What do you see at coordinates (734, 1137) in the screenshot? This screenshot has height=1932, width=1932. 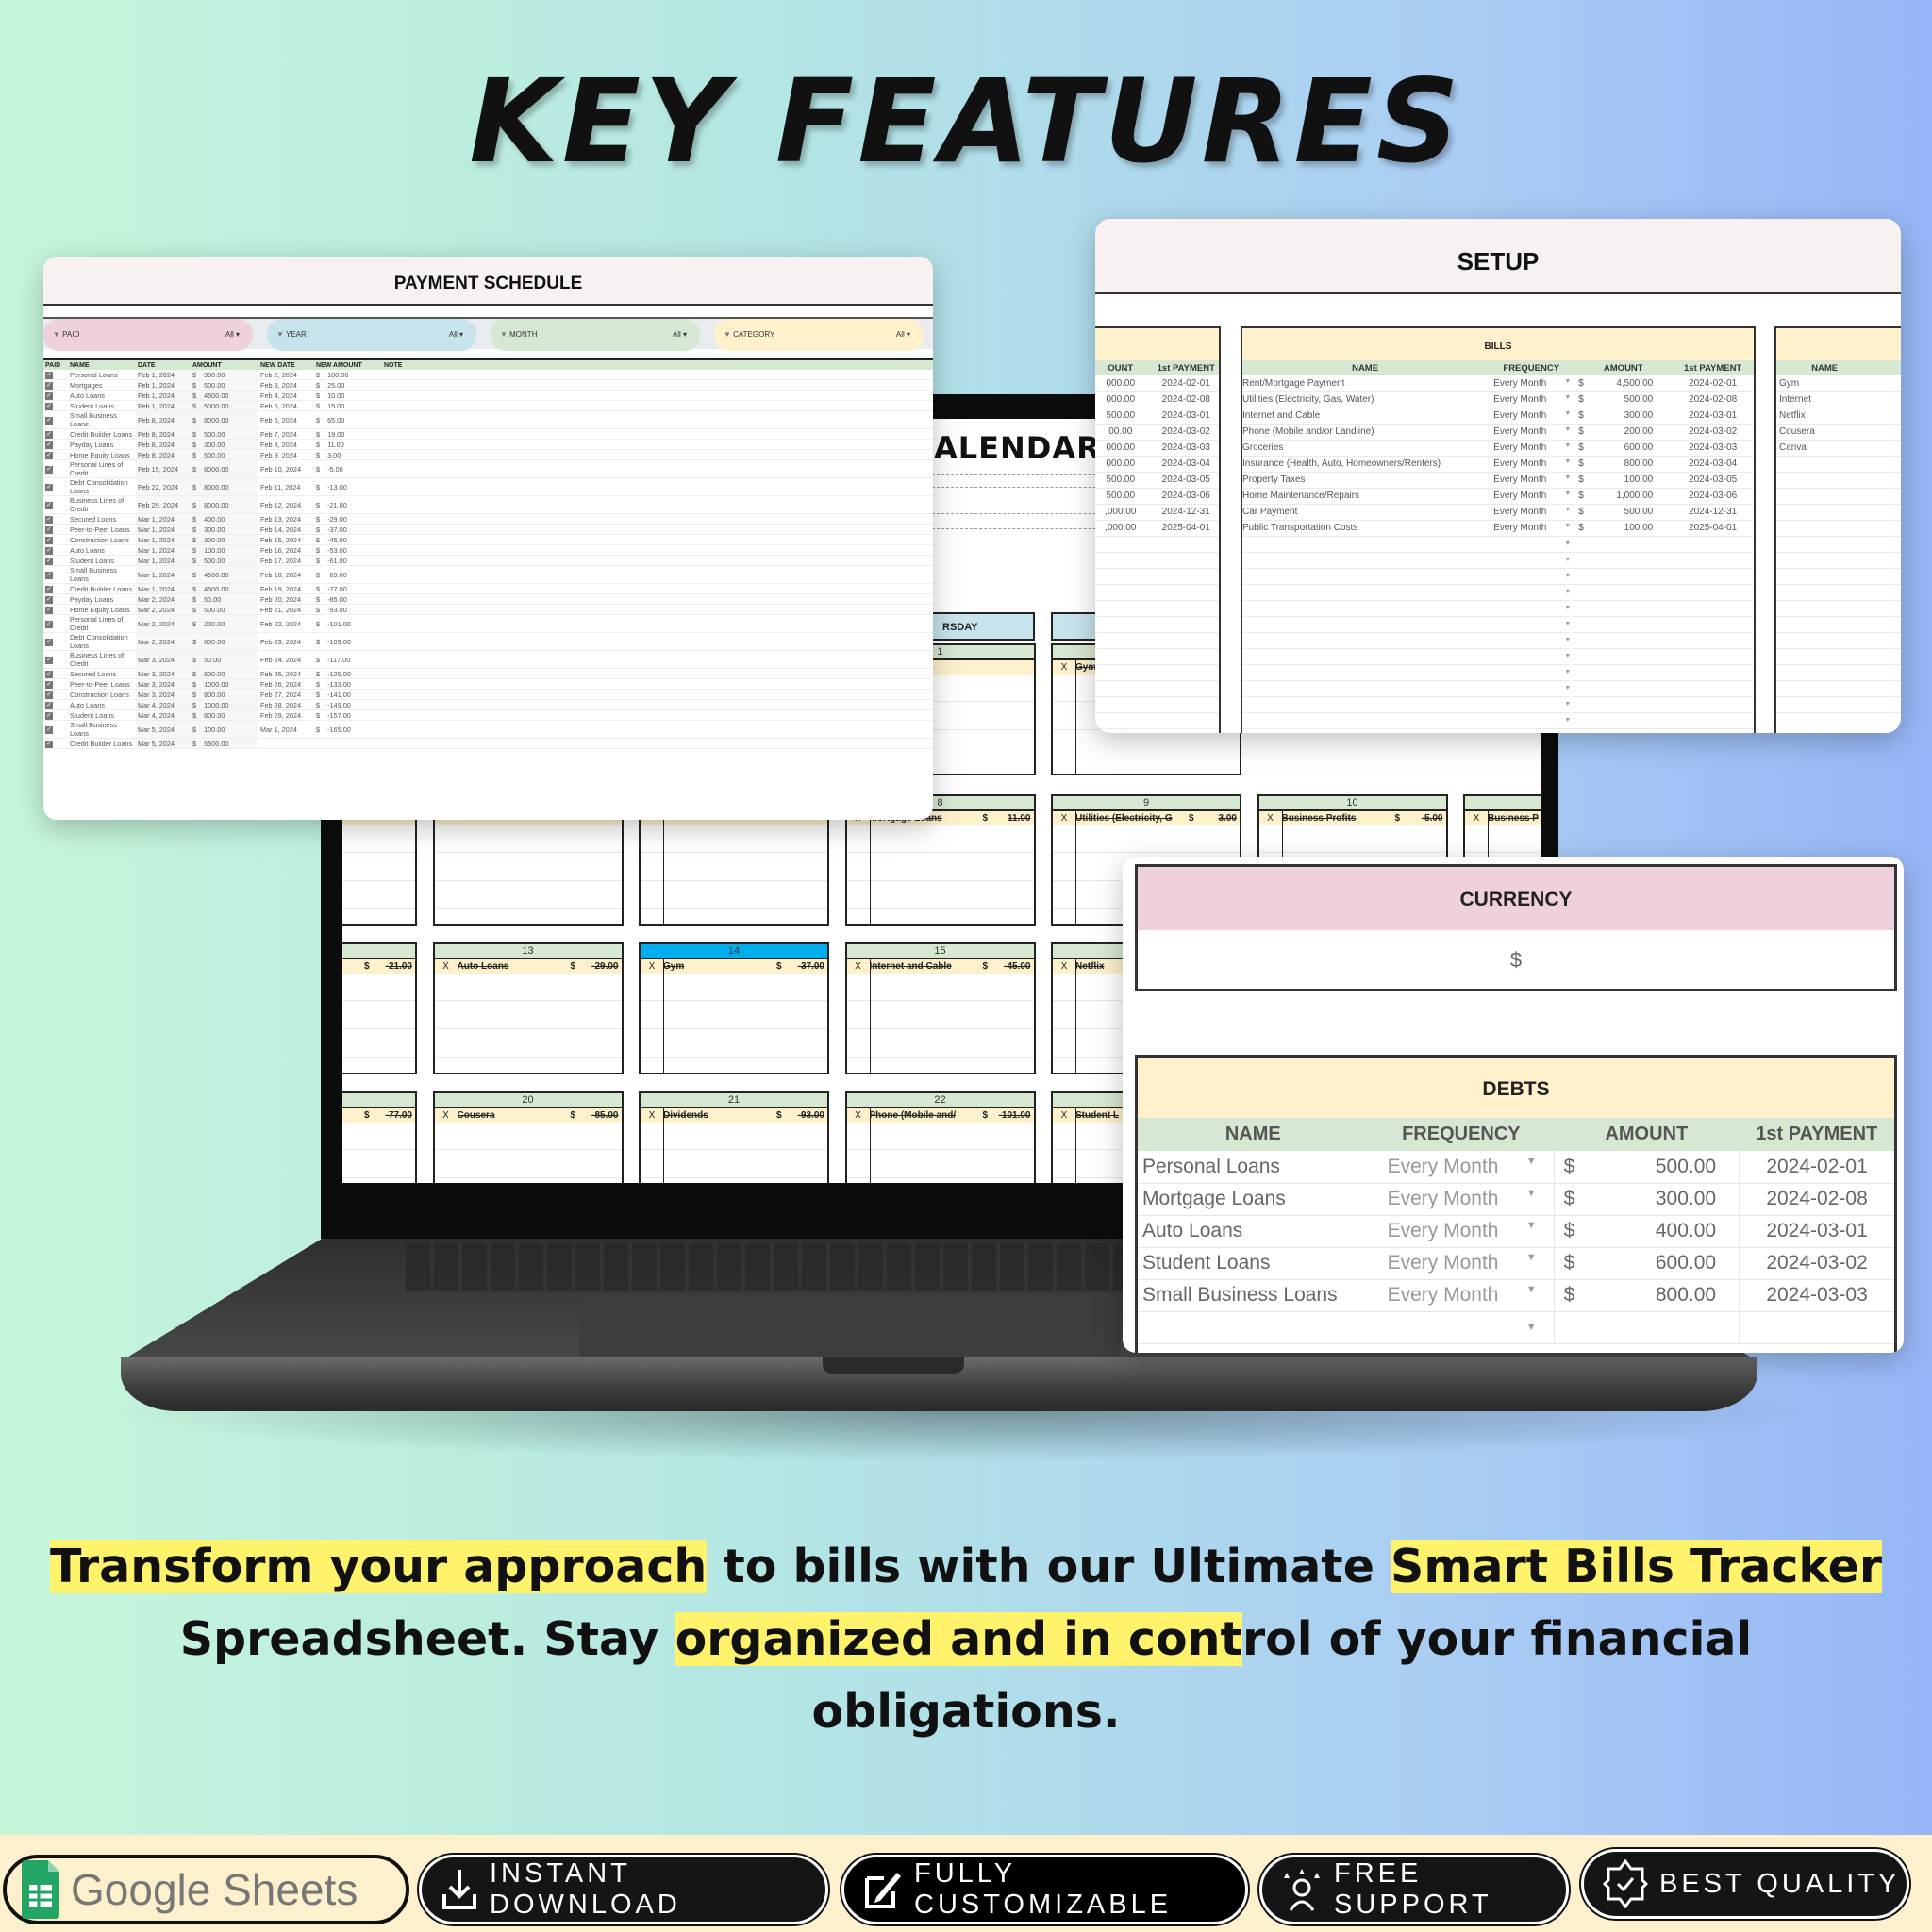 I see `calendar-day-cell: 21 X Dividends $ -93.00` at bounding box center [734, 1137].